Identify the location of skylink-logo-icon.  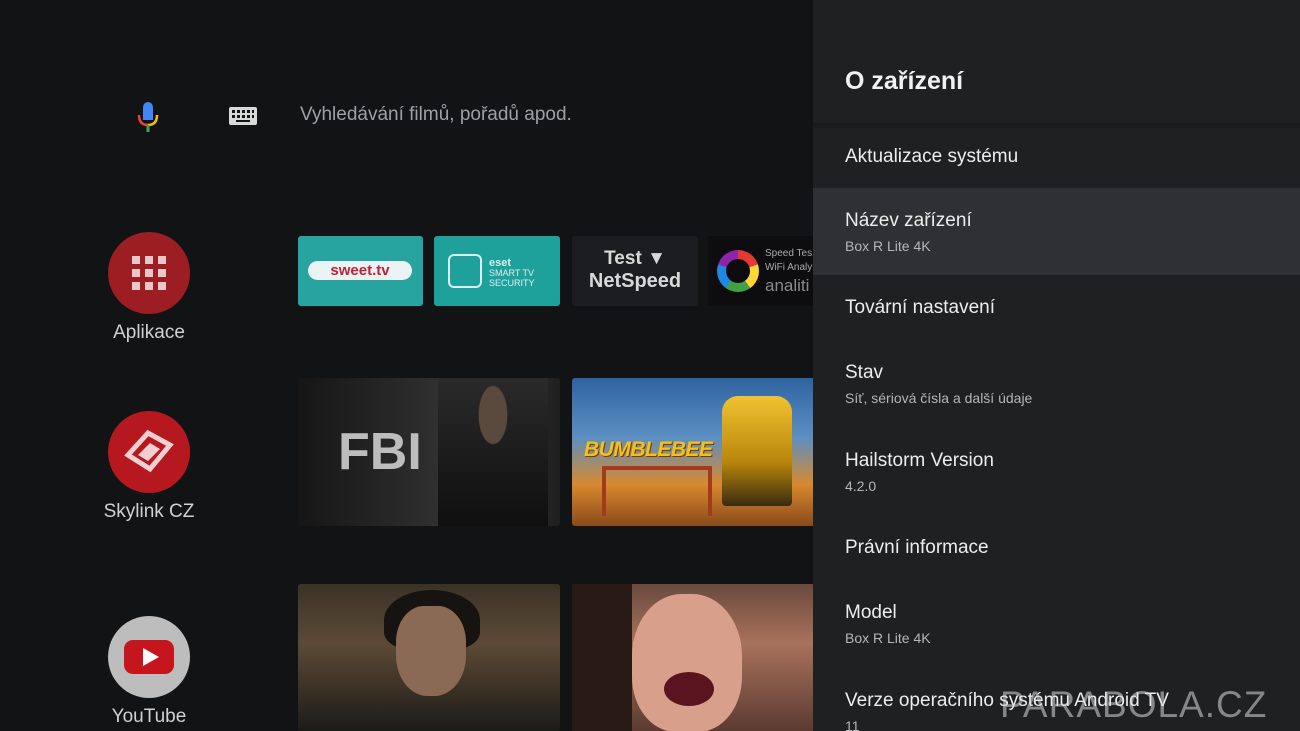
(149, 452).